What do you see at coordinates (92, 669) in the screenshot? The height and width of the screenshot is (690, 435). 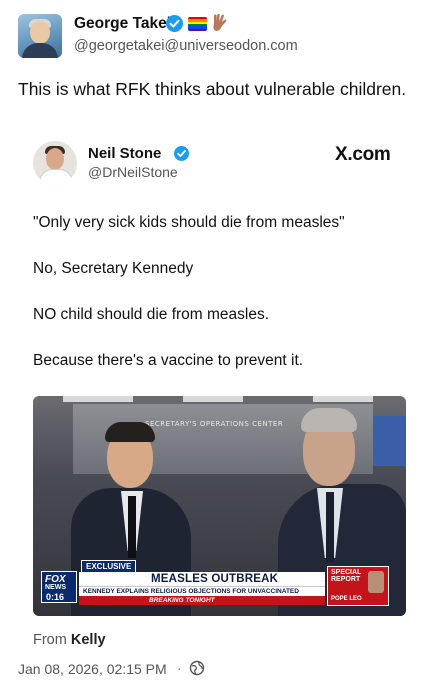 I see `post-timestamp: Jan 08, 2026, 02:15 PM` at bounding box center [92, 669].